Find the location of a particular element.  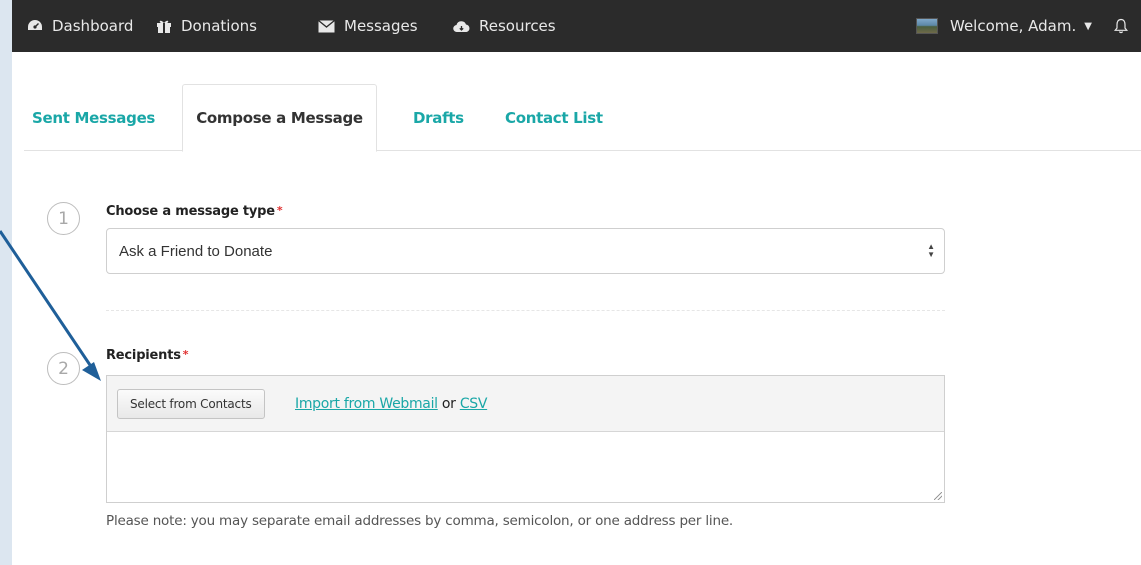

nav-dashboard-label: Dashboard is located at coordinates (93, 26).